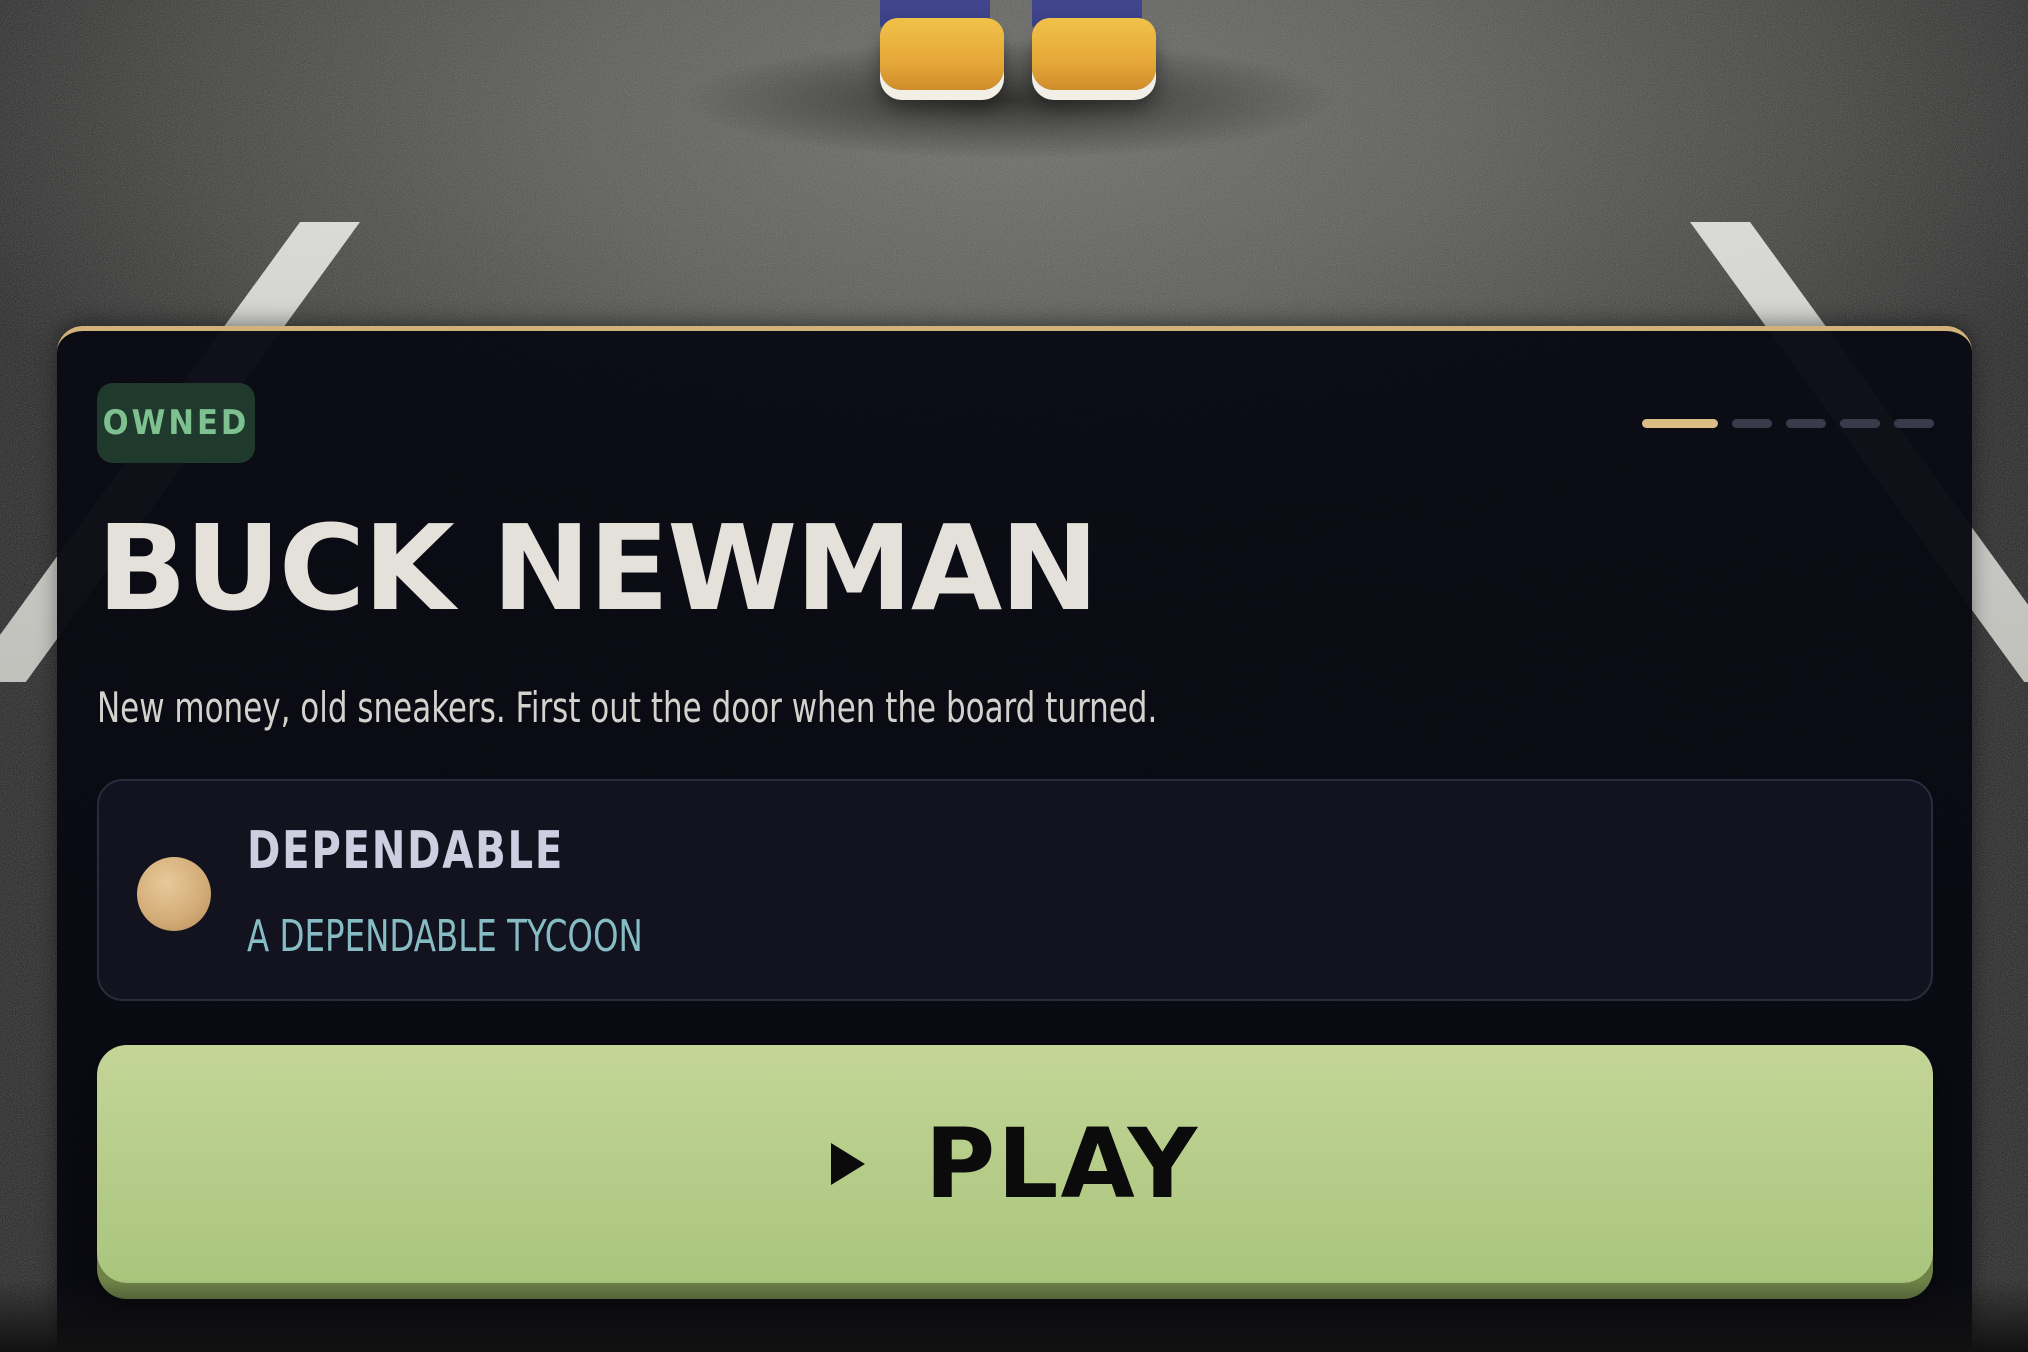 Image resolution: width=2028 pixels, height=1352 pixels. I want to click on trait-panel: DEPENDABLE A DEPENDABLE TYCOON, so click(1015, 890).